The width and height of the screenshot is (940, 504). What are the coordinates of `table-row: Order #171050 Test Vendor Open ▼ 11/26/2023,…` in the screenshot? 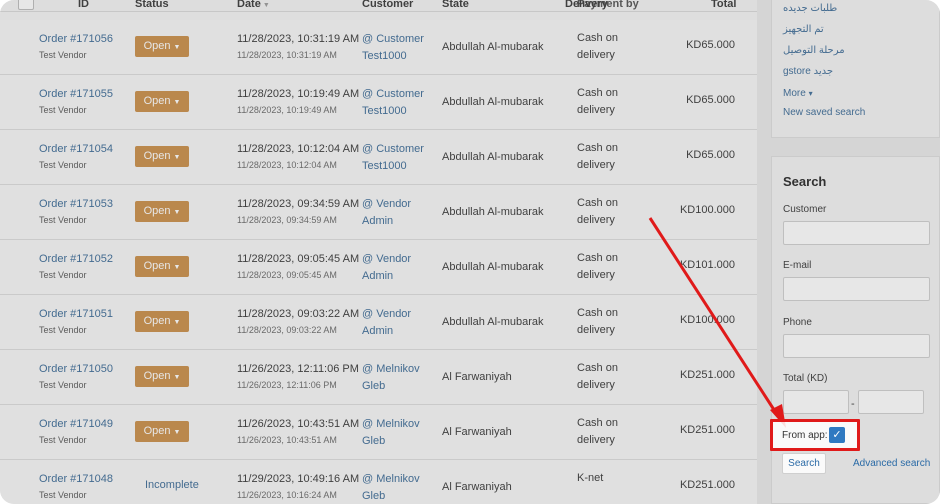 It's located at (378, 377).